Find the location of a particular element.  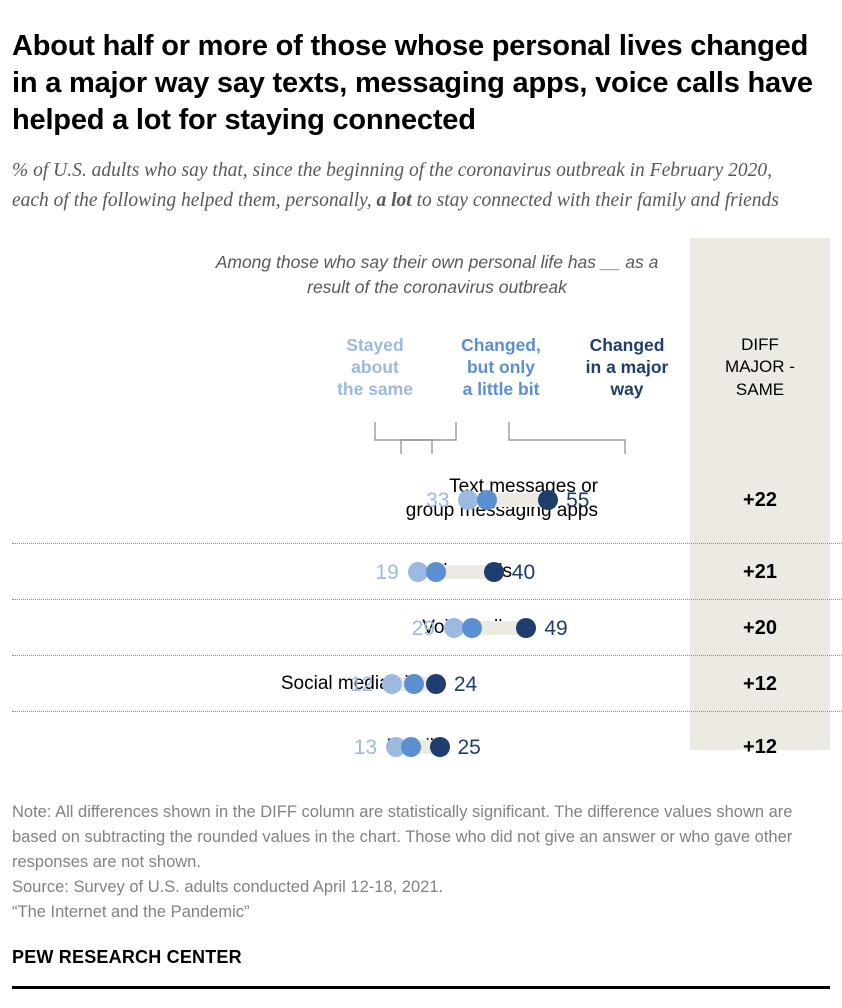

chart-row-inner: Voice calls2949+20 is located at coordinates (427, 627).